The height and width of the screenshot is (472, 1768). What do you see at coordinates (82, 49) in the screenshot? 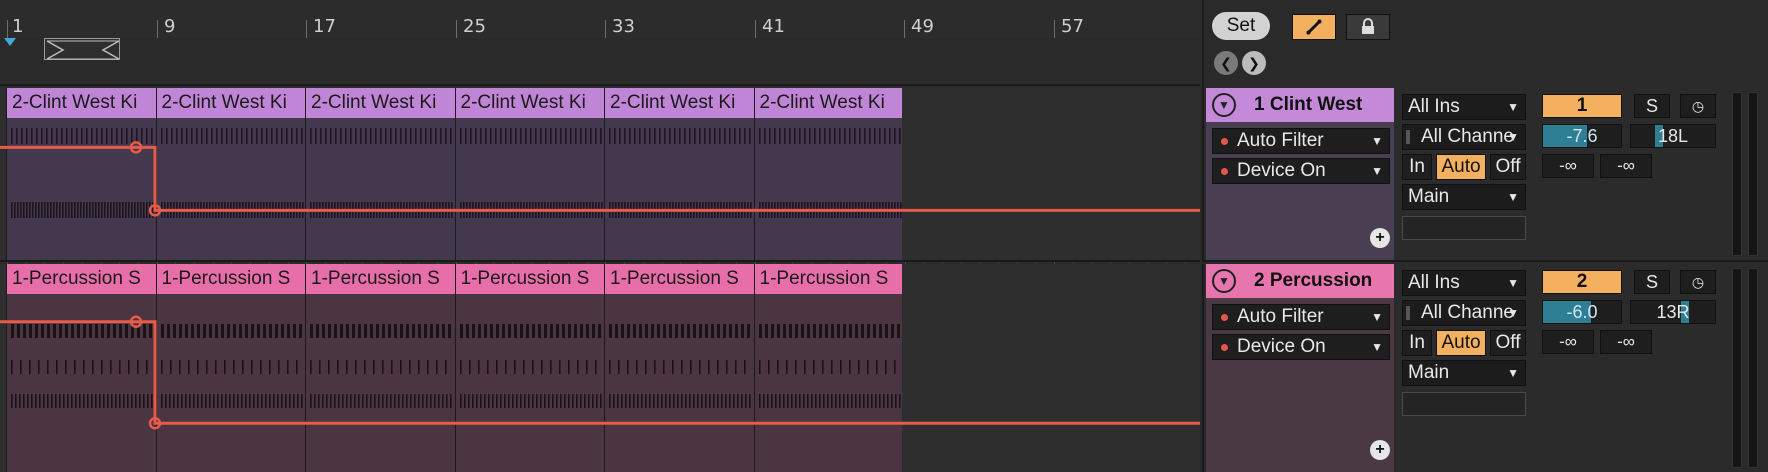
I see `loop-brace` at bounding box center [82, 49].